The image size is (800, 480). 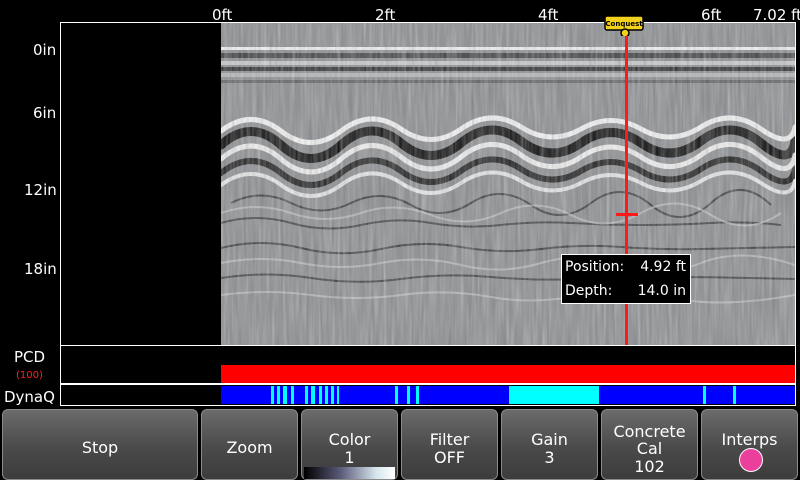 What do you see at coordinates (663, 267) in the screenshot?
I see `position-value: 4.92 ft` at bounding box center [663, 267].